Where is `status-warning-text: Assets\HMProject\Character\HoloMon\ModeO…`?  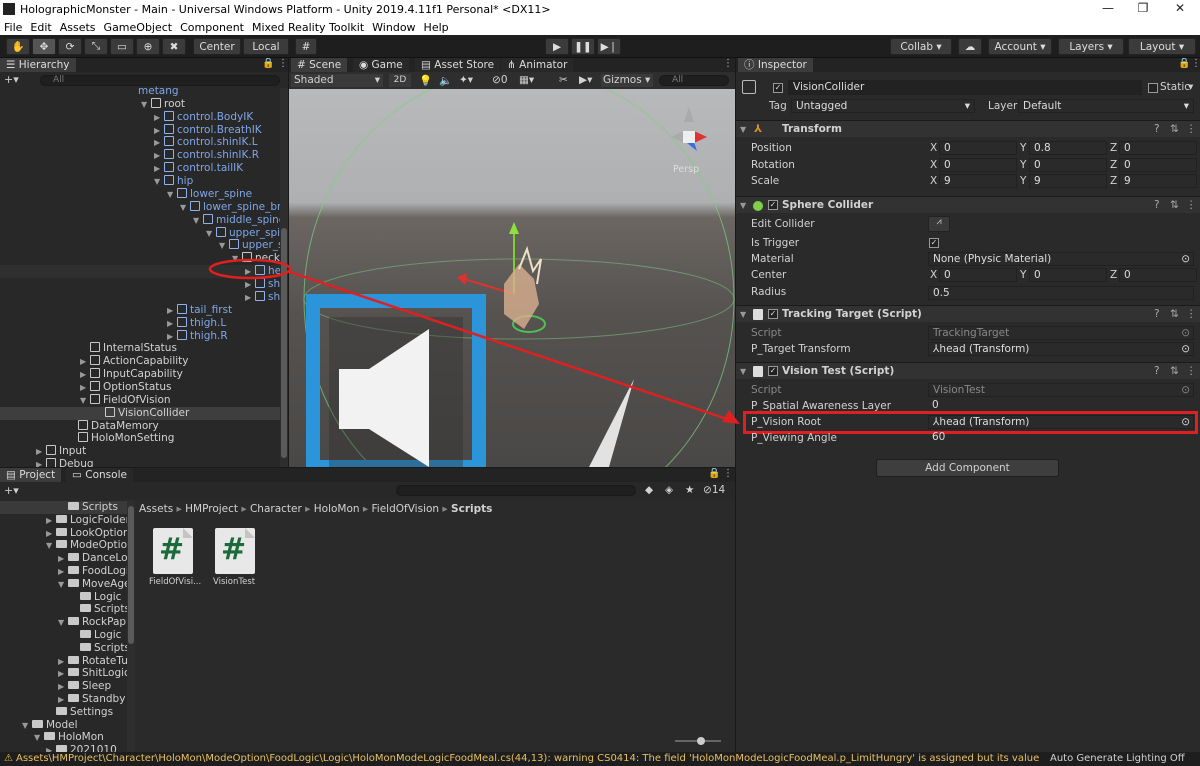 status-warning-text: Assets\HMProject\Character\HoloMon\ModeO… is located at coordinates (528, 759).